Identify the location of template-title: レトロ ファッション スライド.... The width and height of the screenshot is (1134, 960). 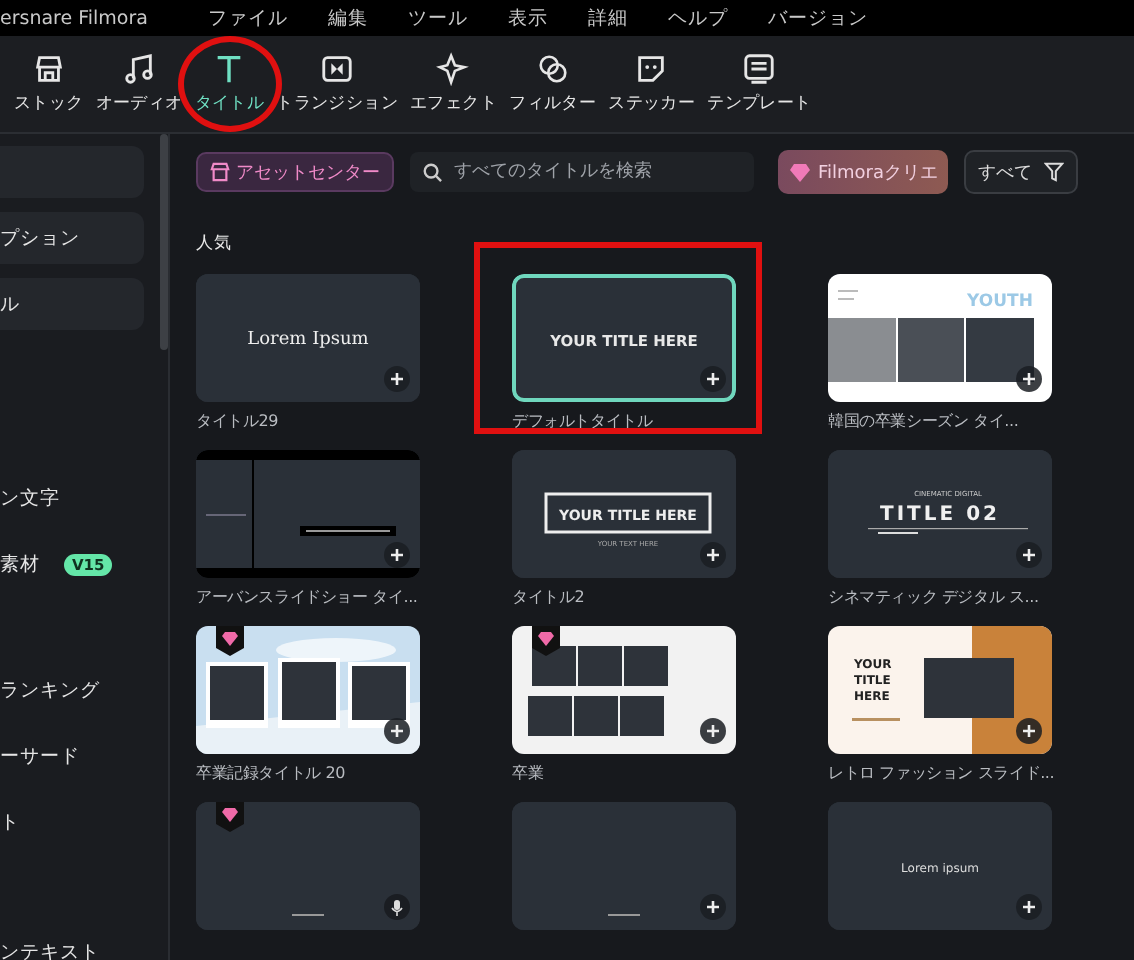
(940, 774).